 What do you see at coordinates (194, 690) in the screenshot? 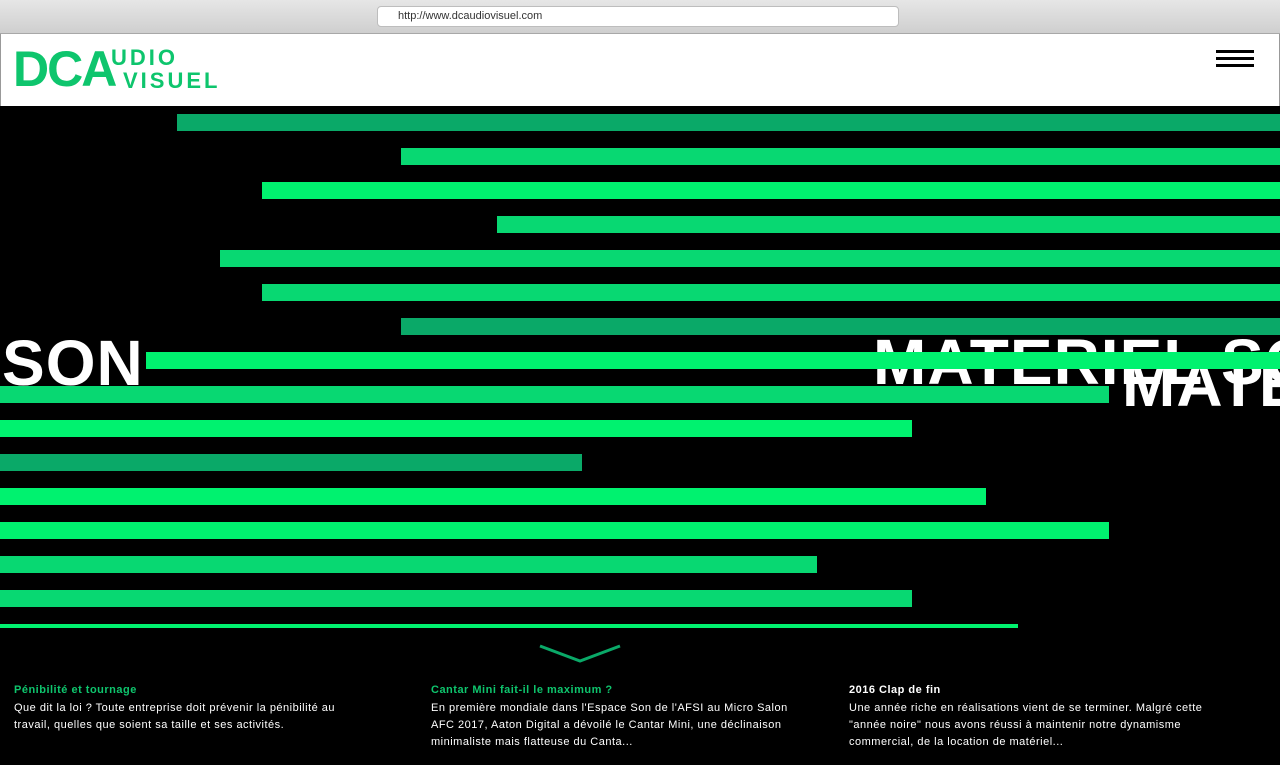
I see `news-title: Pénibilité et tournage` at bounding box center [194, 690].